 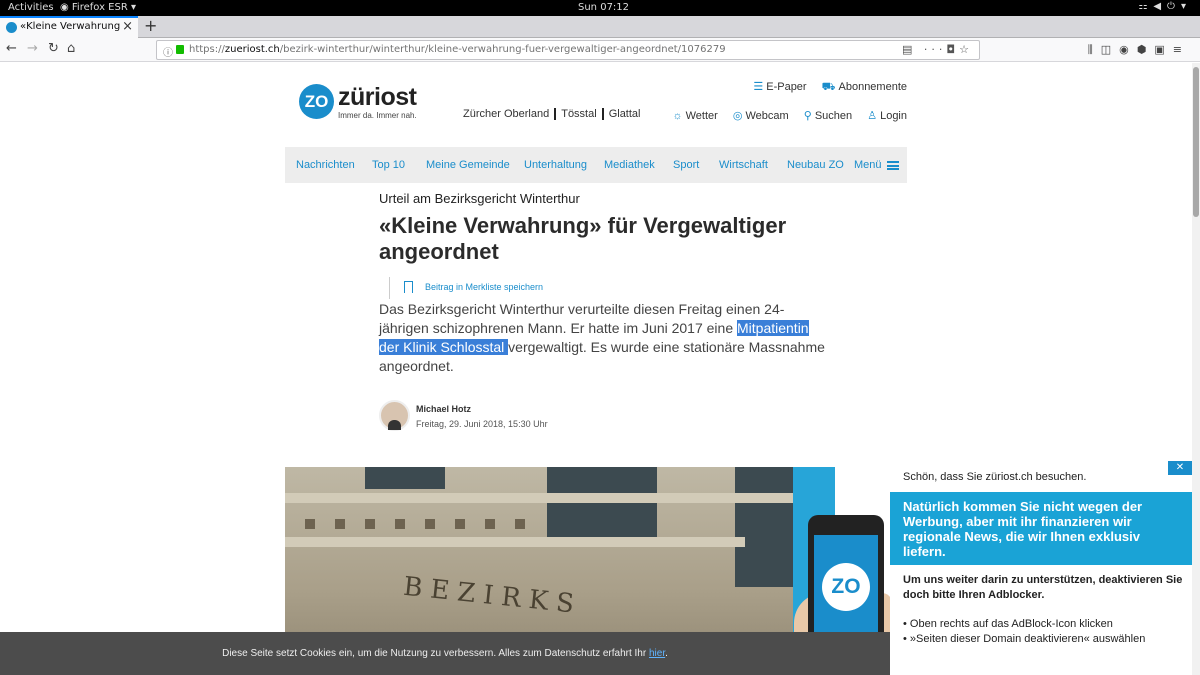 I want to click on back-icon: ←, so click(x=11, y=48).